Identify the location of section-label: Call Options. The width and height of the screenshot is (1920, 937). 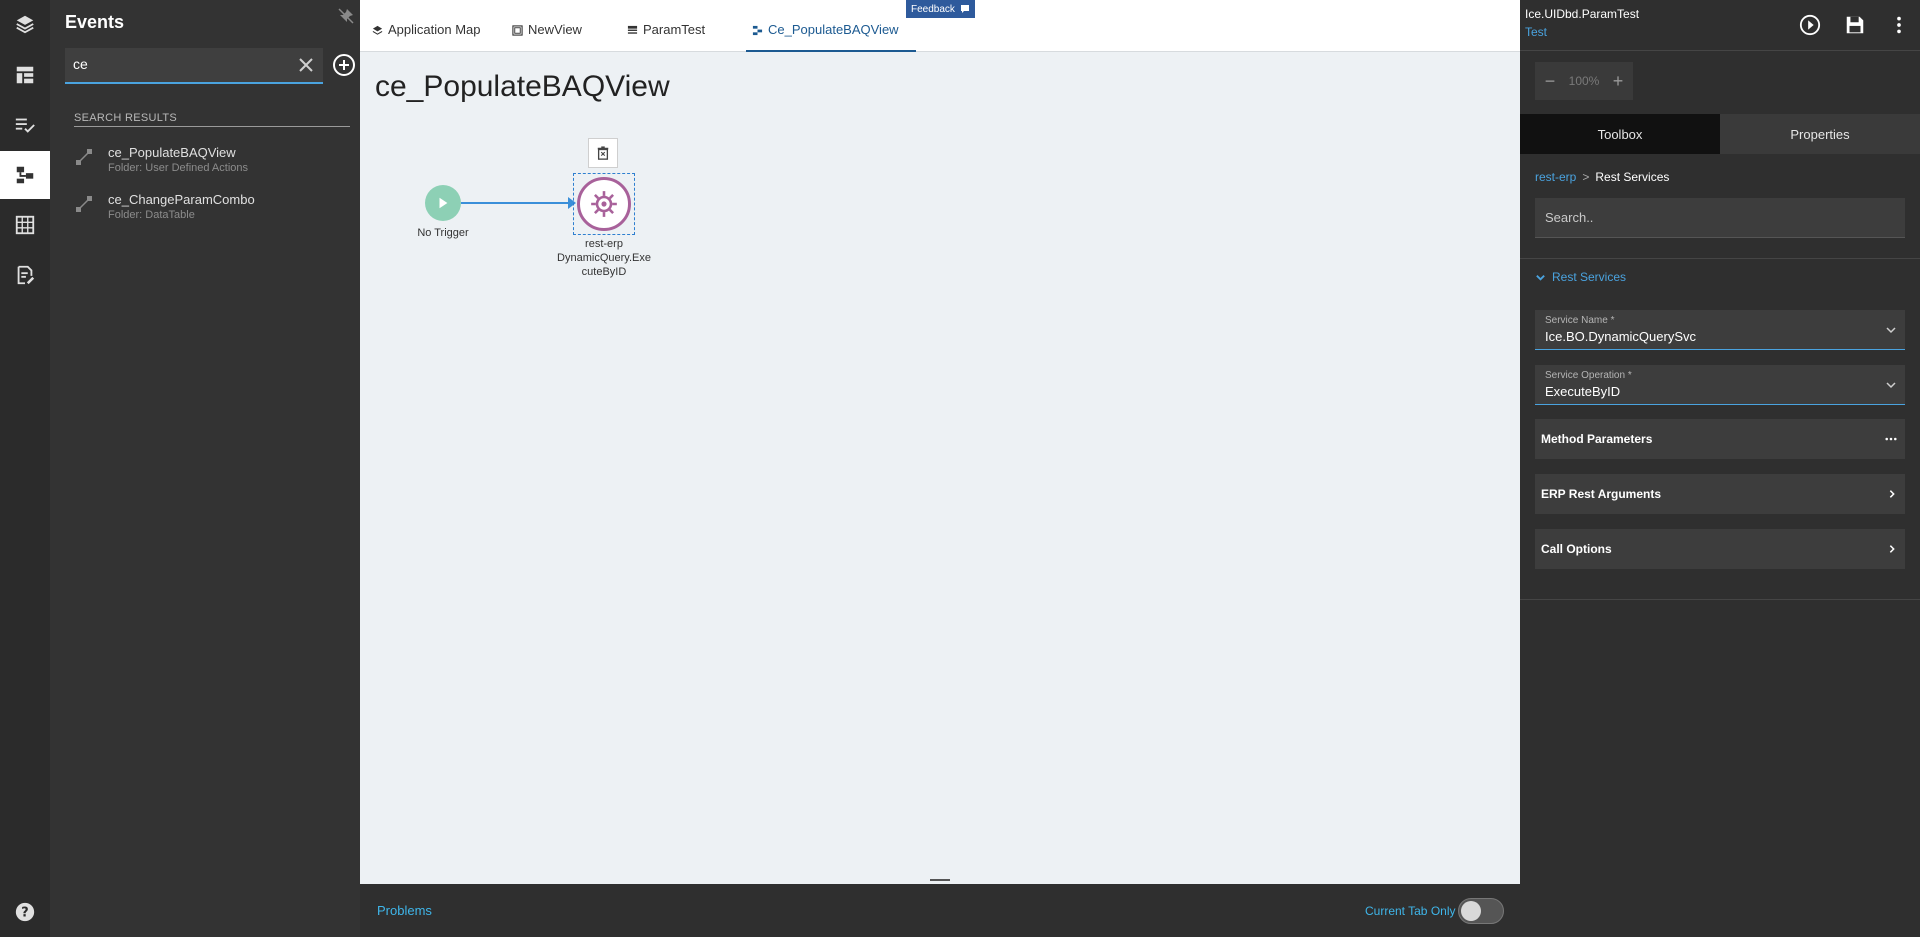
(1576, 549).